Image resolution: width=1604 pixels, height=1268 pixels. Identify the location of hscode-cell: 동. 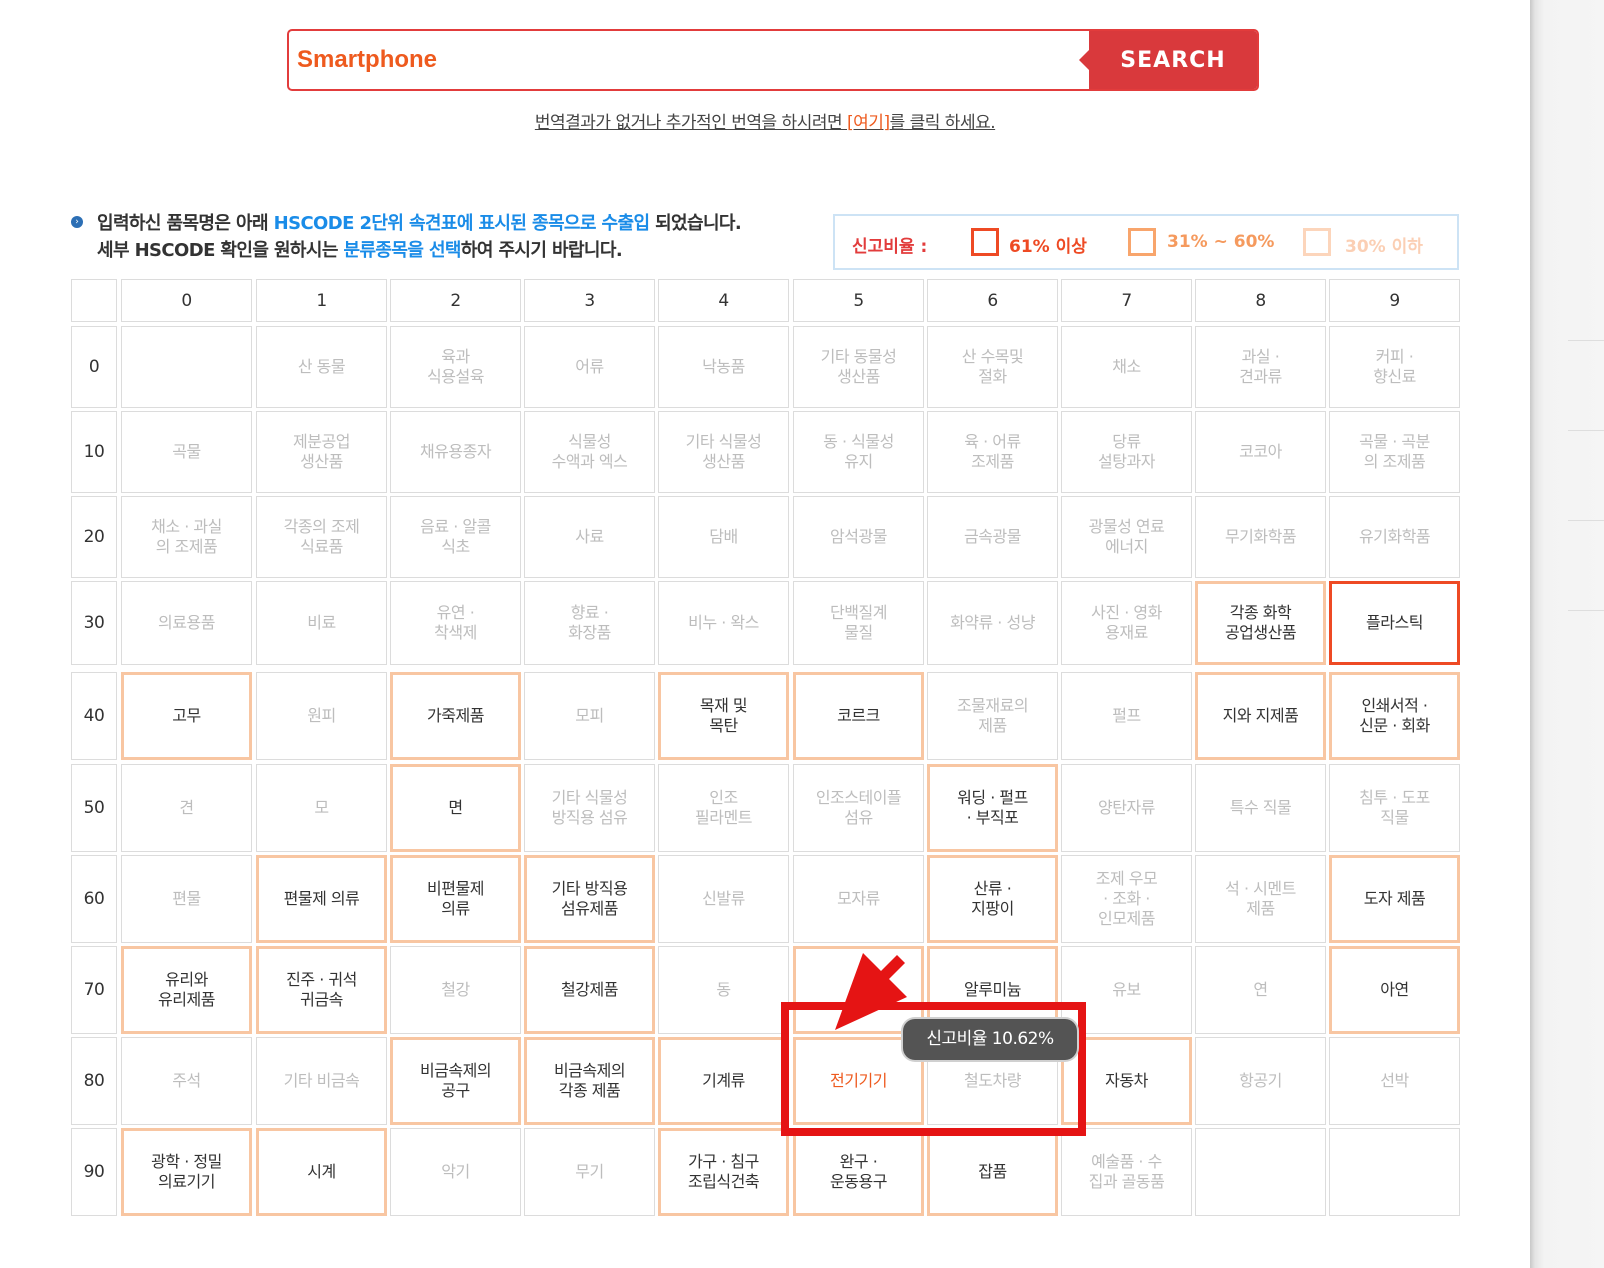
(723, 990).